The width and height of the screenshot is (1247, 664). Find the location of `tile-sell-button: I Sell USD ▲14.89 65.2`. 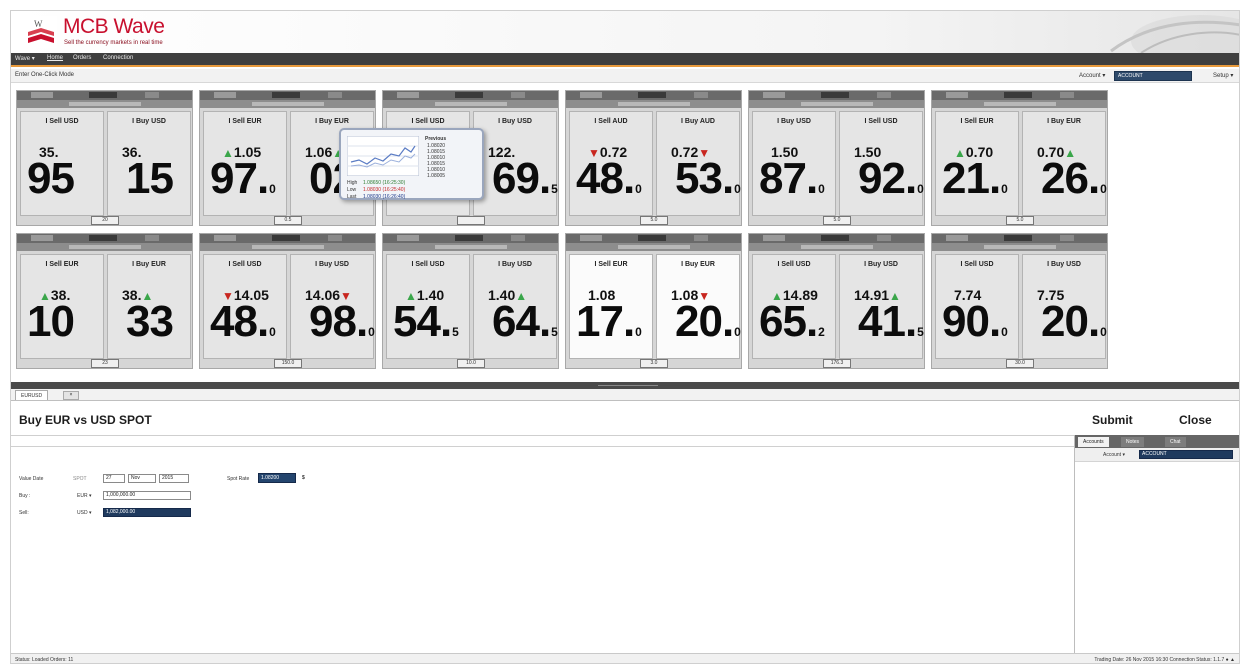

tile-sell-button: I Sell USD ▲14.89 65.2 is located at coordinates (794, 306).